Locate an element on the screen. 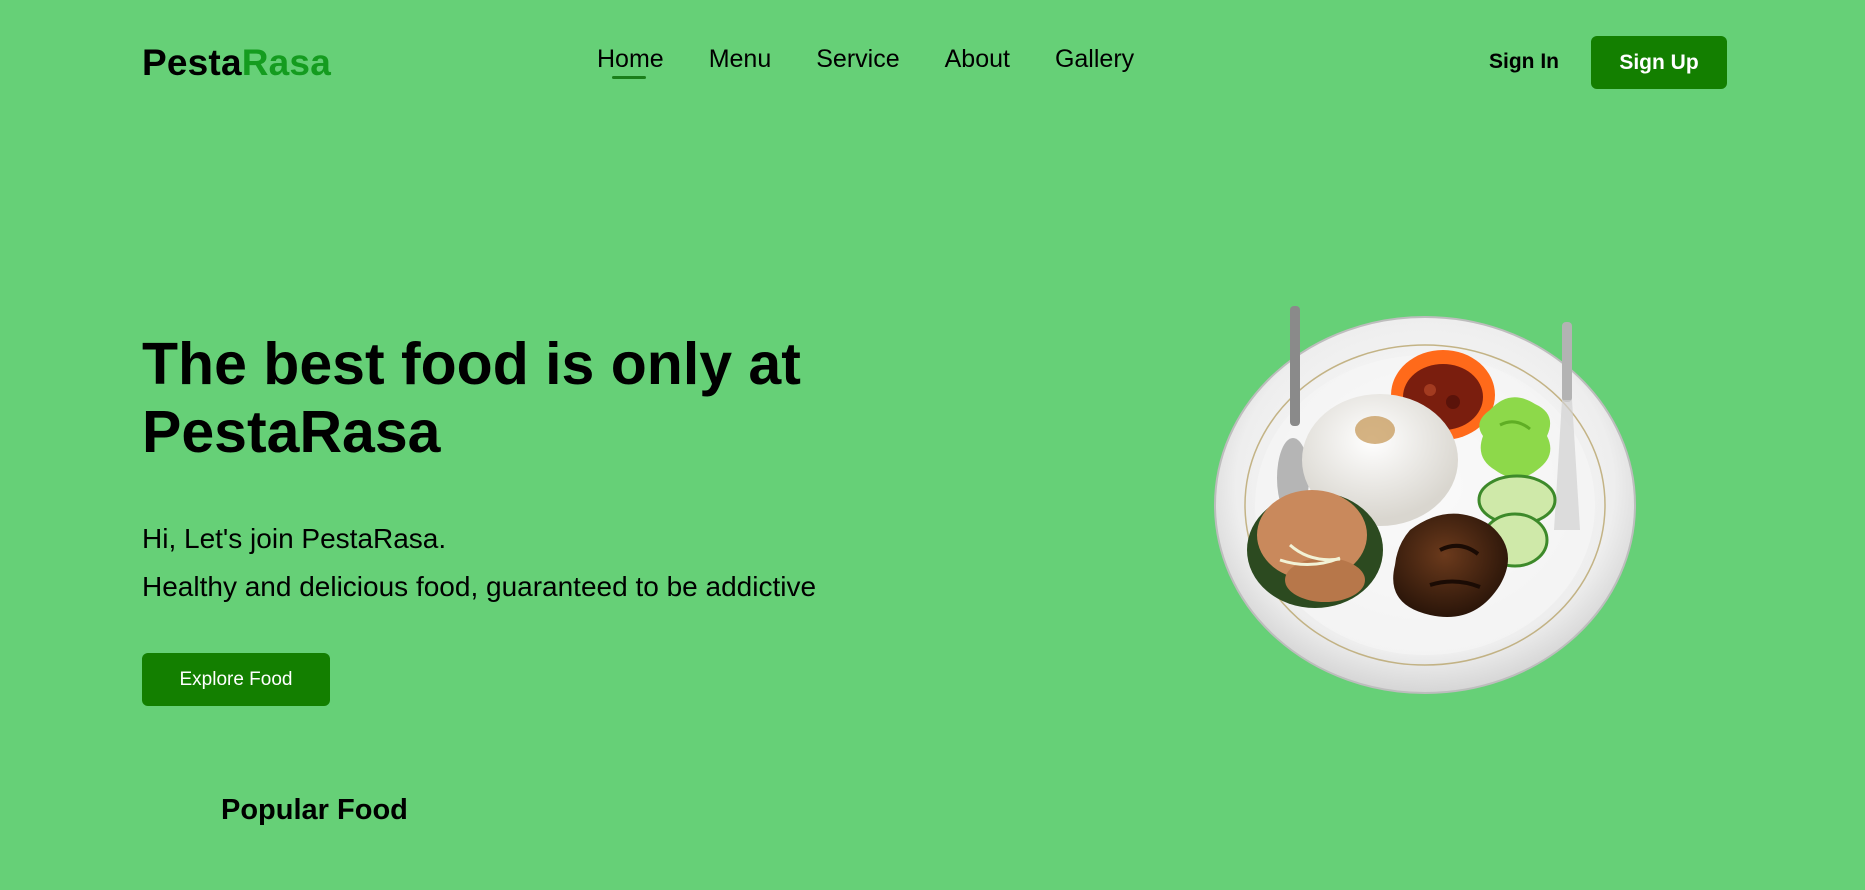  brand-logo: PestaRasa is located at coordinates (236, 63).